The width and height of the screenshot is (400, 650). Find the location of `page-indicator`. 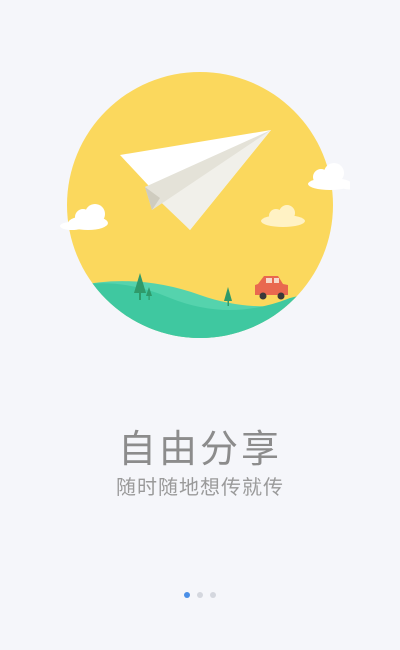

page-indicator is located at coordinates (200, 595).